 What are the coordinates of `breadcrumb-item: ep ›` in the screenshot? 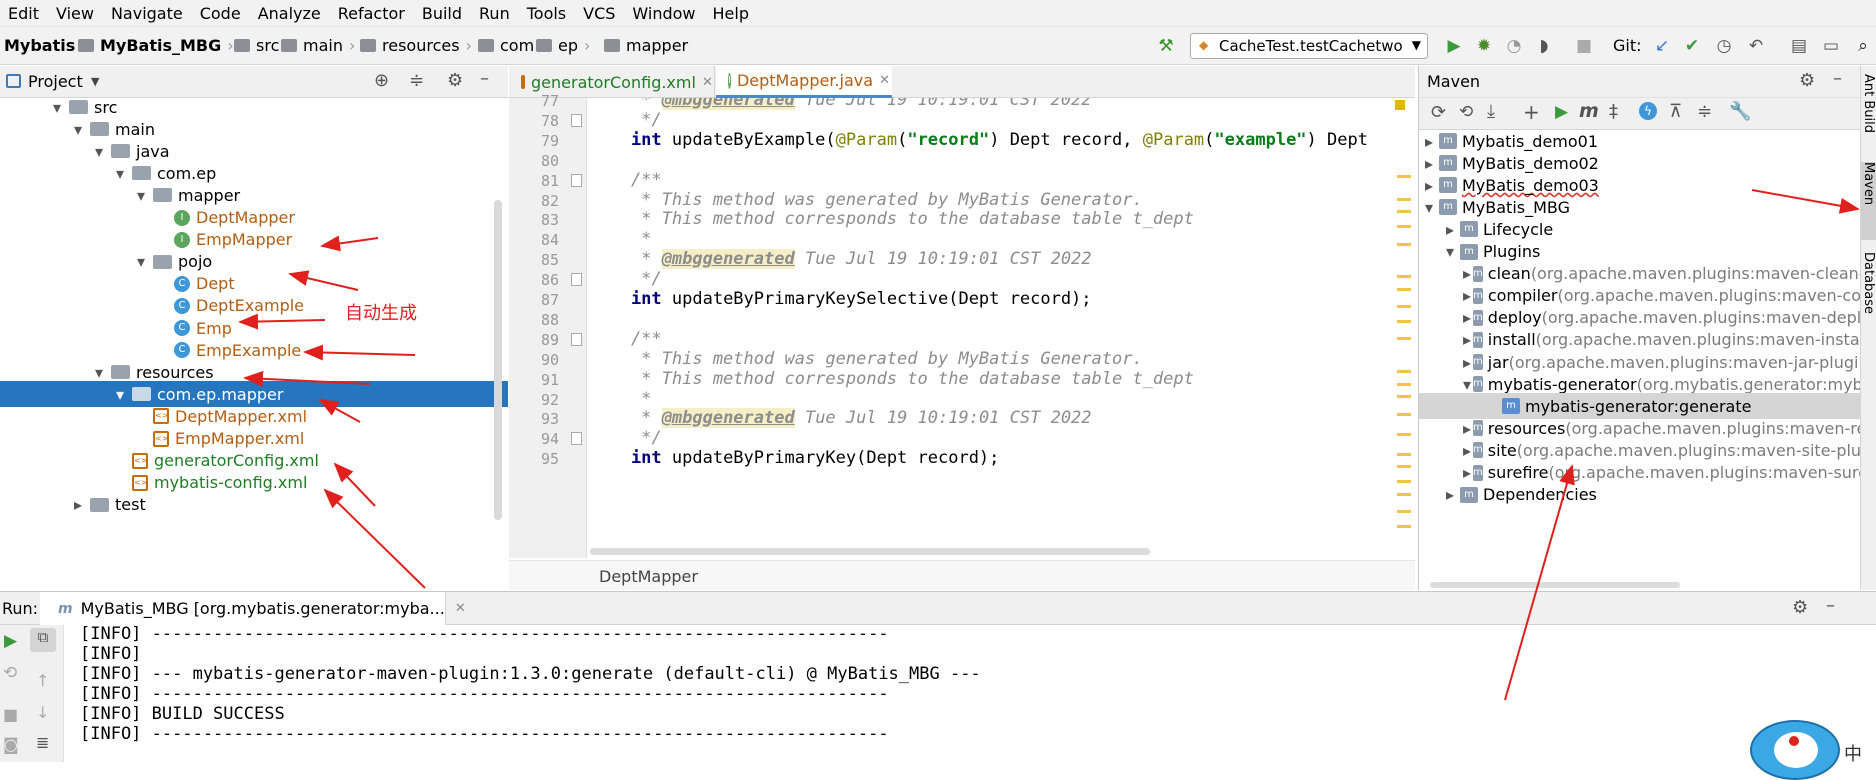 It's located at (561, 45).